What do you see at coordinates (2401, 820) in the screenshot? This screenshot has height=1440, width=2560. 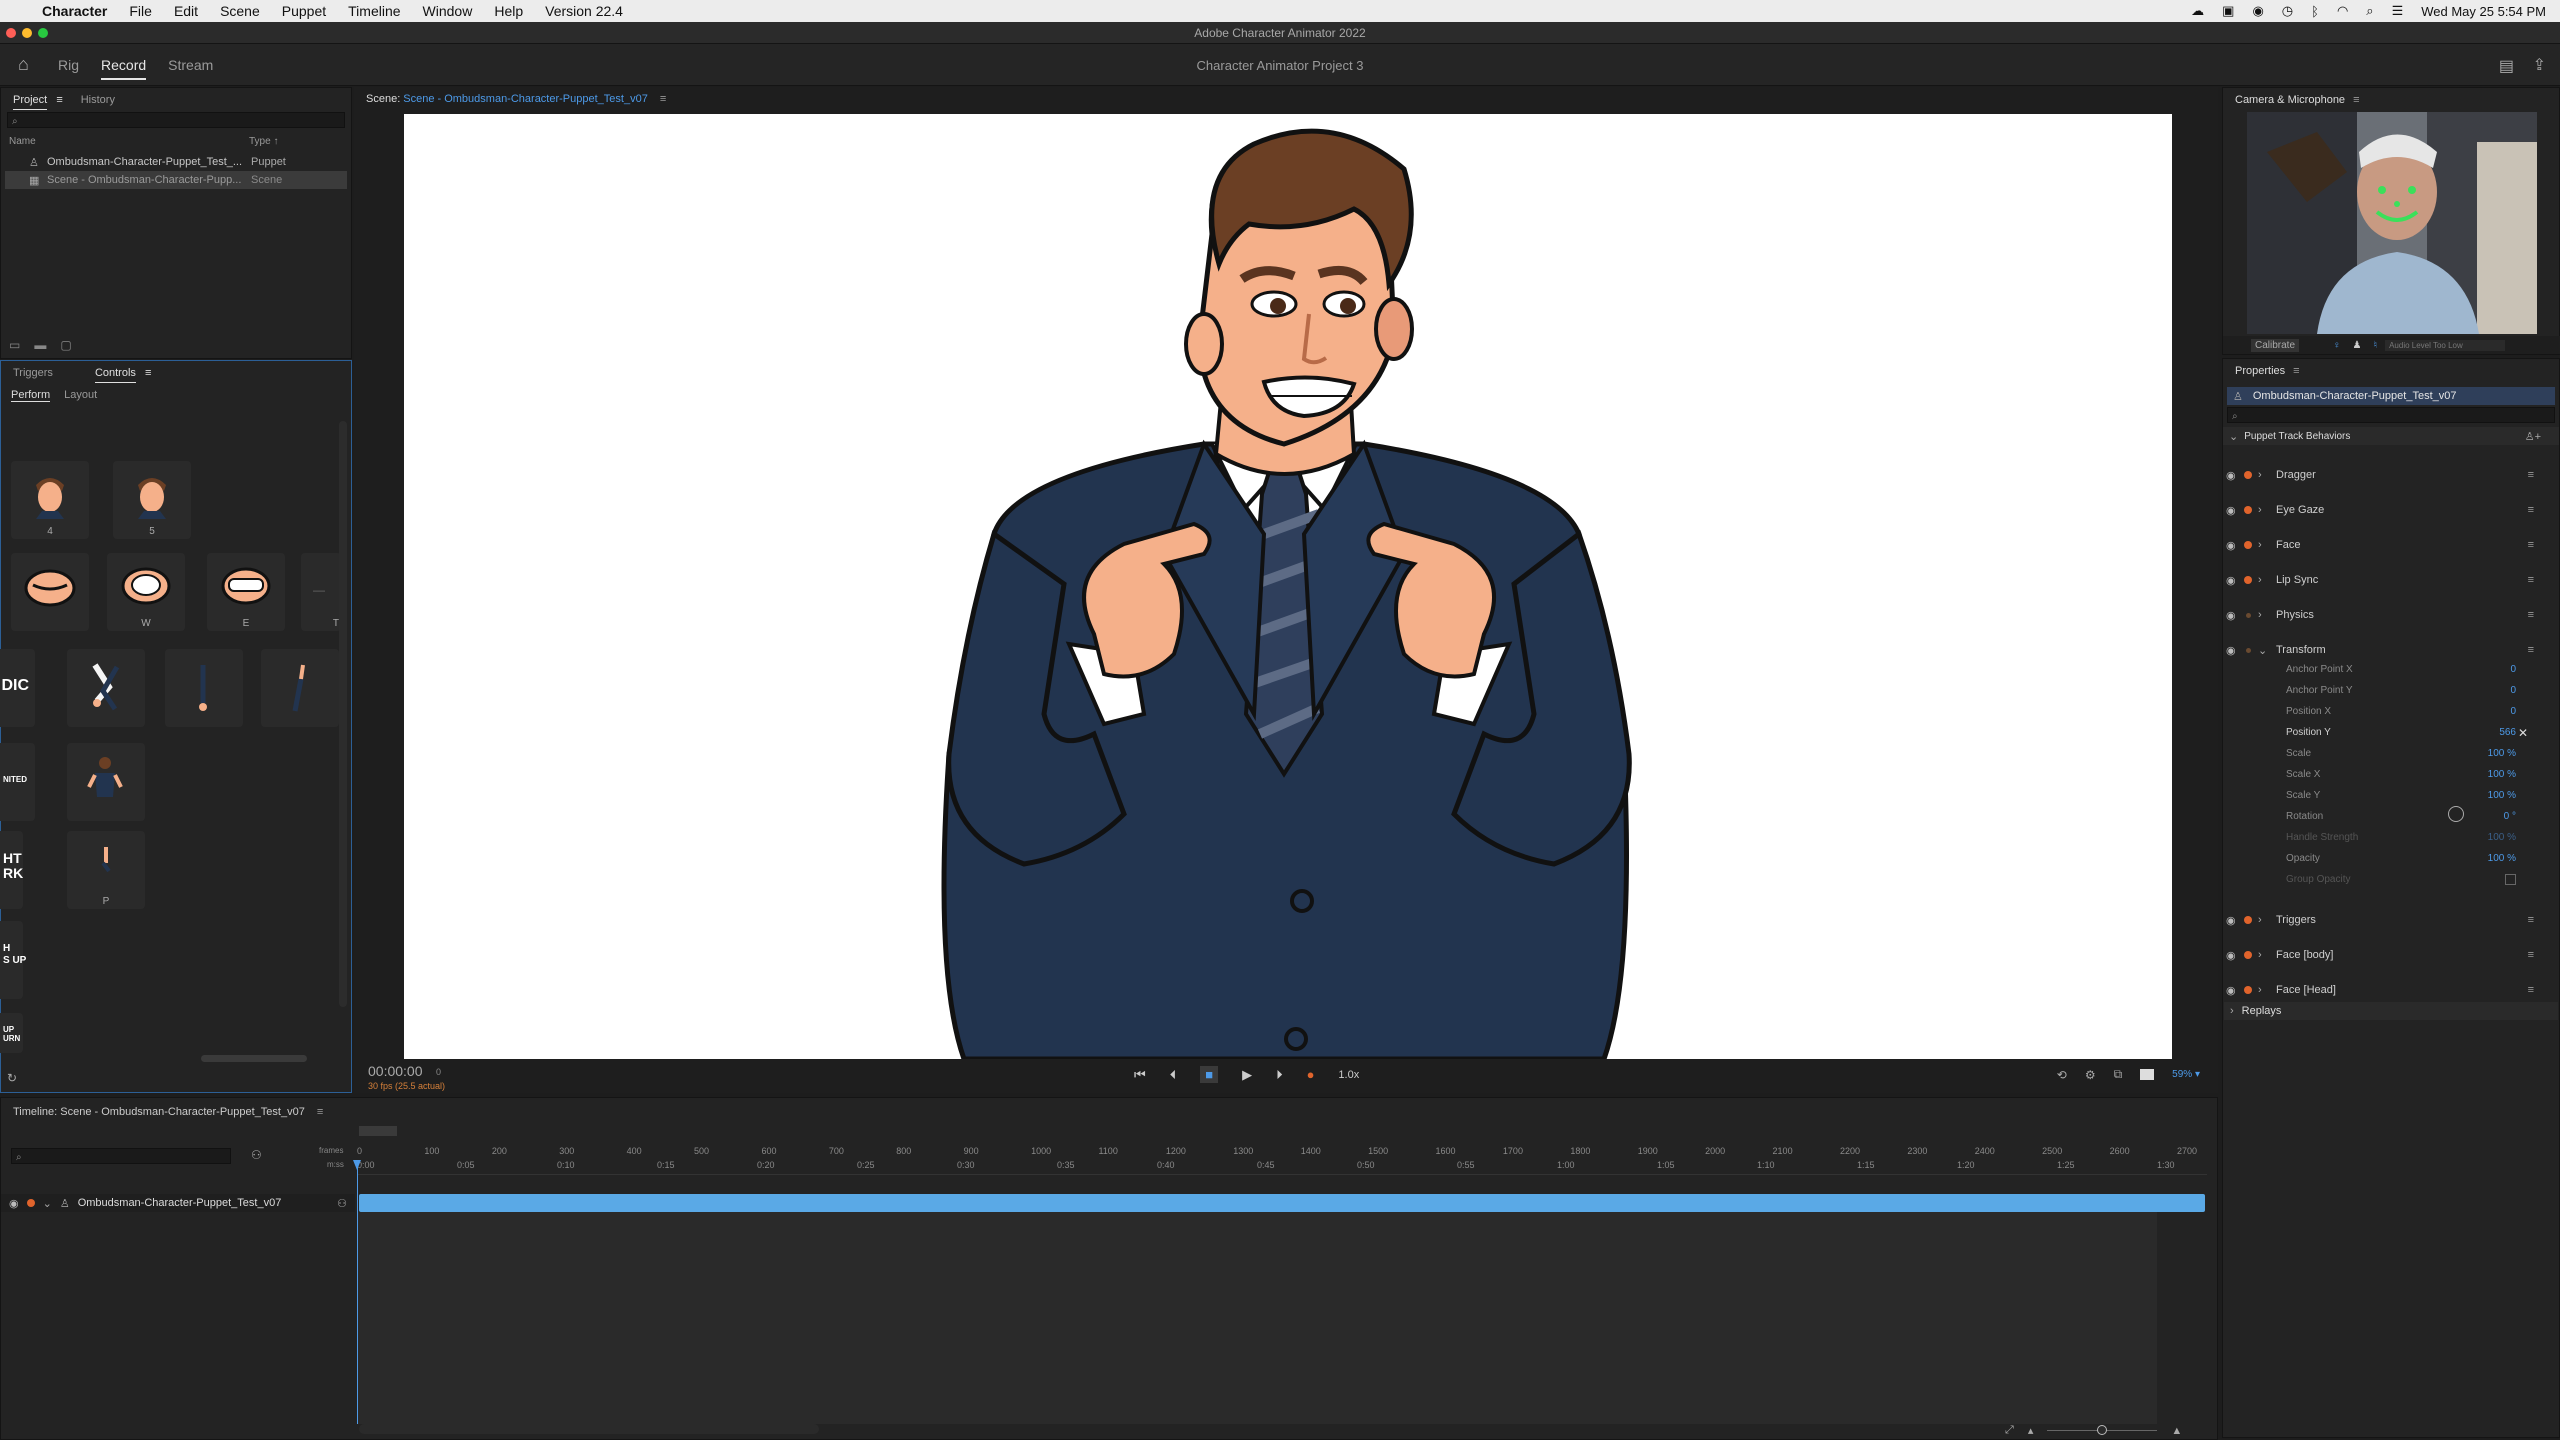 I see `param-rotation: Rotation 0 °` at bounding box center [2401, 820].